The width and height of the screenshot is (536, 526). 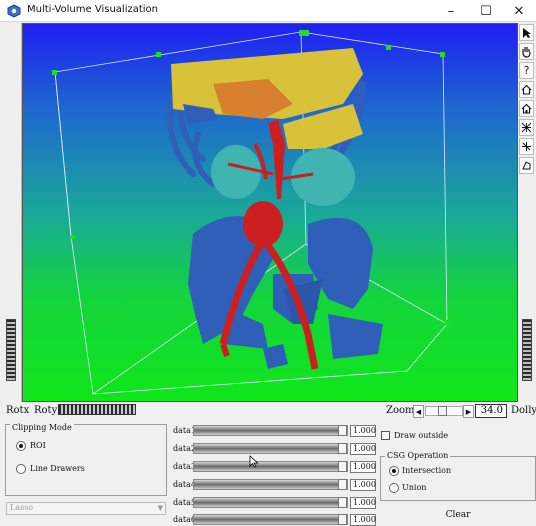 What do you see at coordinates (526, 70) in the screenshot?
I see `help-icon: ?` at bounding box center [526, 70].